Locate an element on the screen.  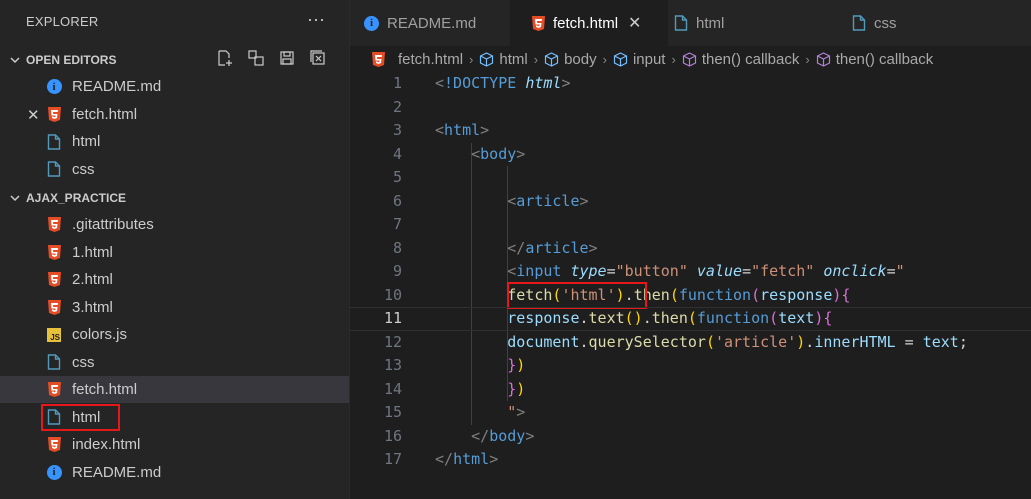
project-item: 2.html is located at coordinates (174, 279).